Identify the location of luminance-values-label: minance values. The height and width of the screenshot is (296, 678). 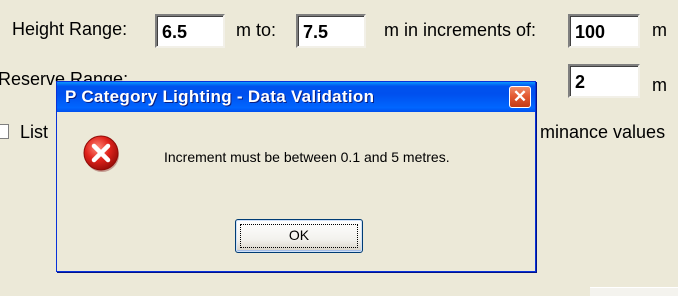
(603, 132).